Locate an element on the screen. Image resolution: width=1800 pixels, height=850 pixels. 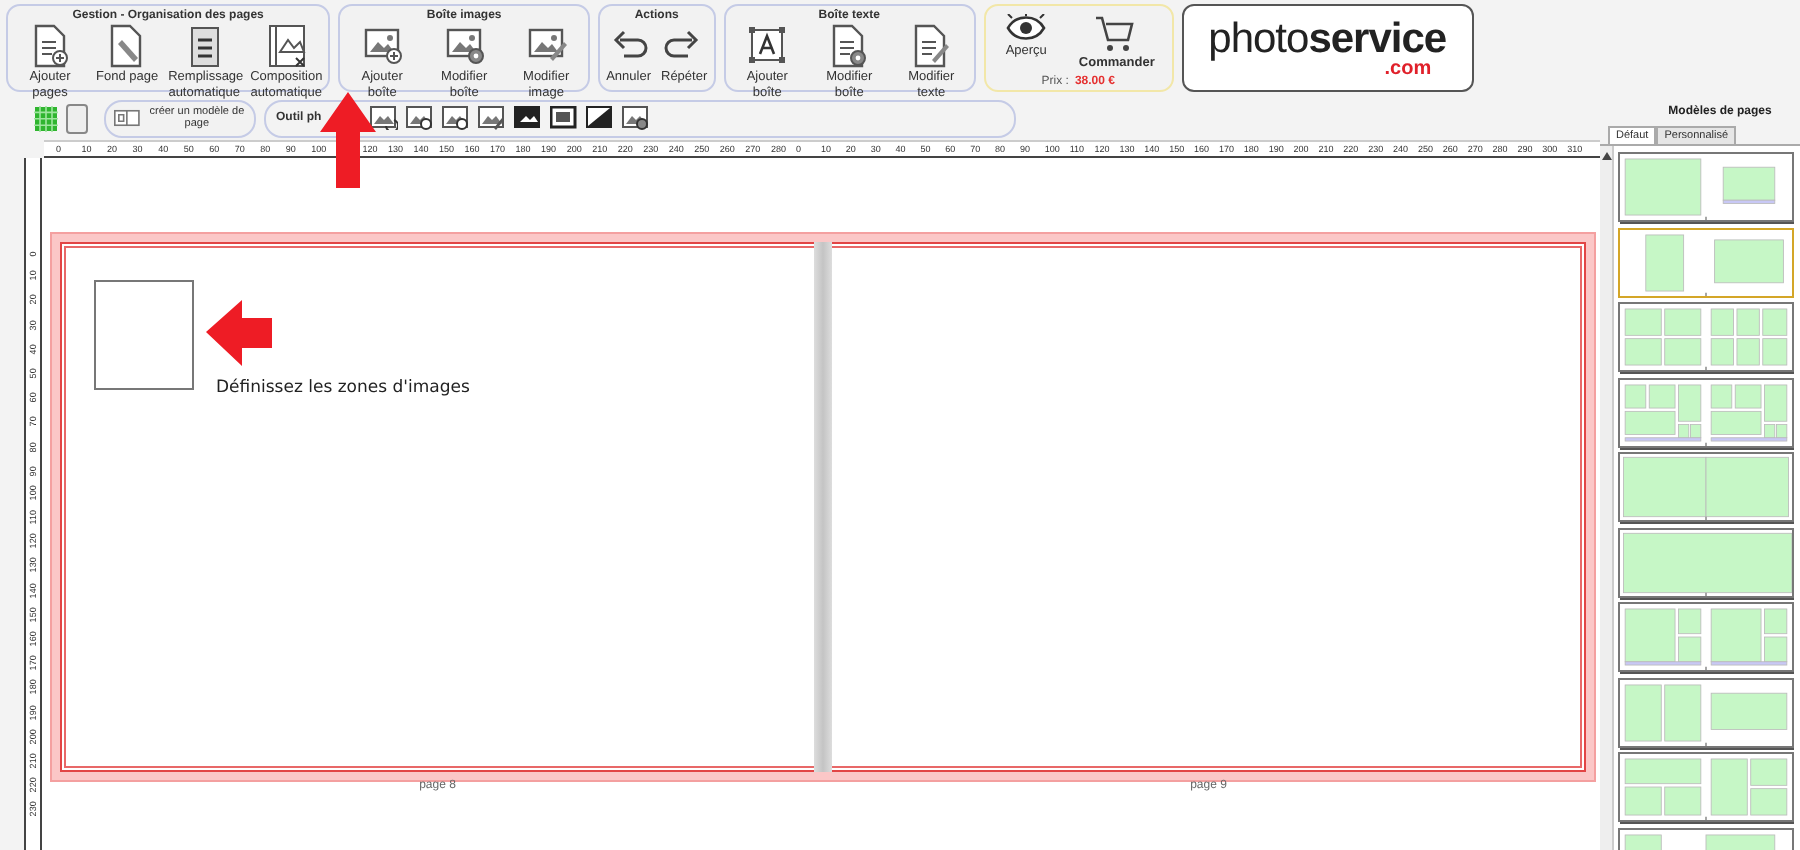
image-pen-icon is located at coordinates (491, 118).